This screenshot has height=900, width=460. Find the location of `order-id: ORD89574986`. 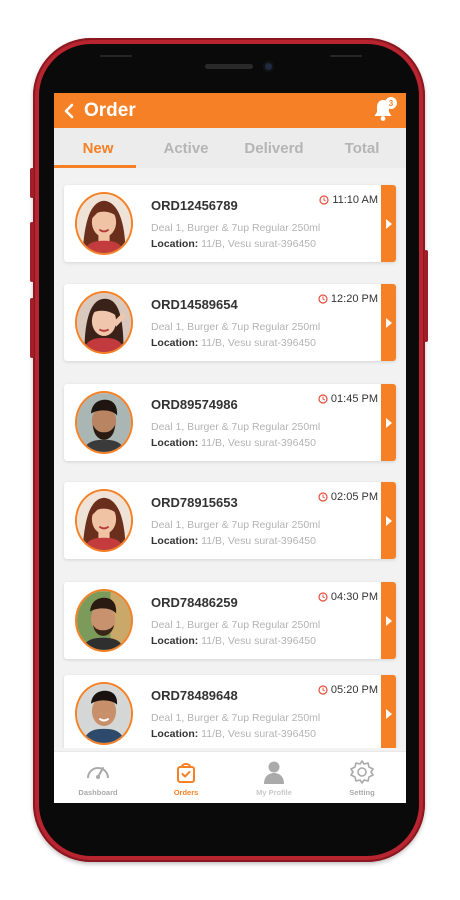

order-id: ORD89574986 is located at coordinates (194, 404).